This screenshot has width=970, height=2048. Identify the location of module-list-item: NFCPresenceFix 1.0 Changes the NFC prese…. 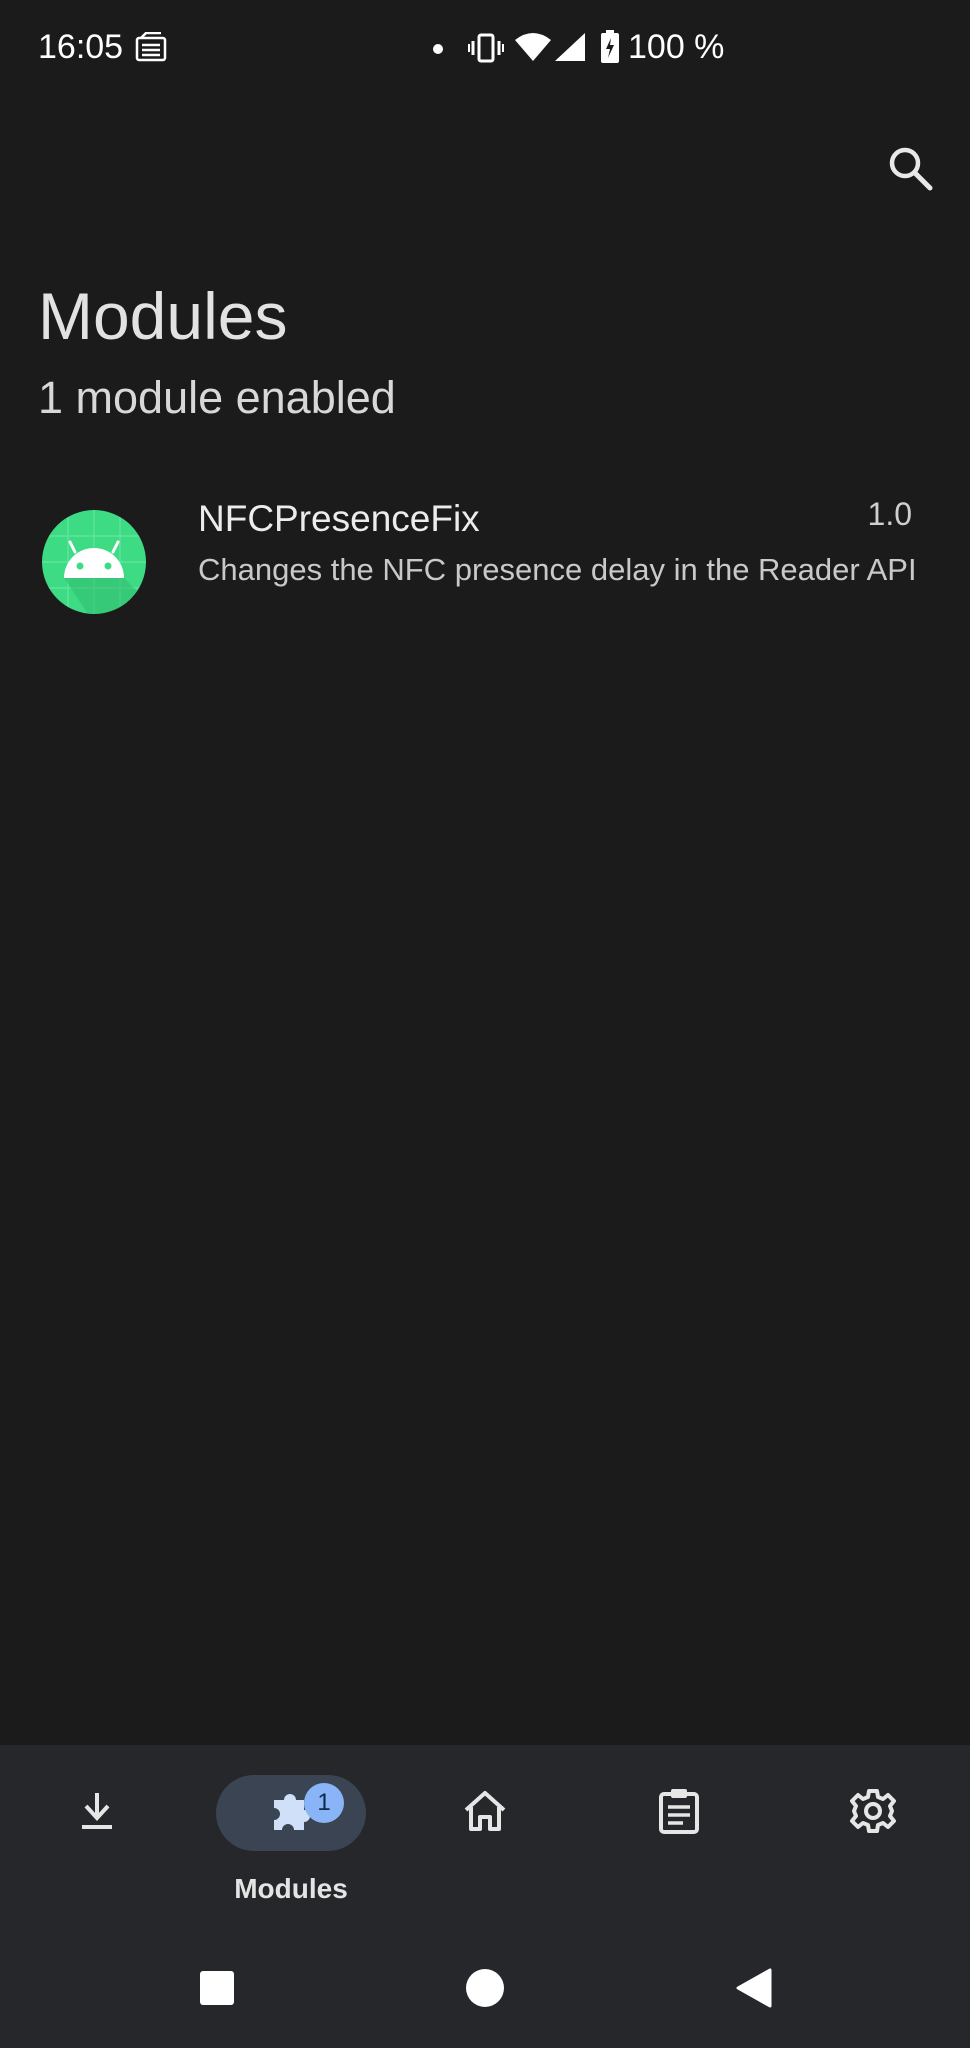
(485, 565).